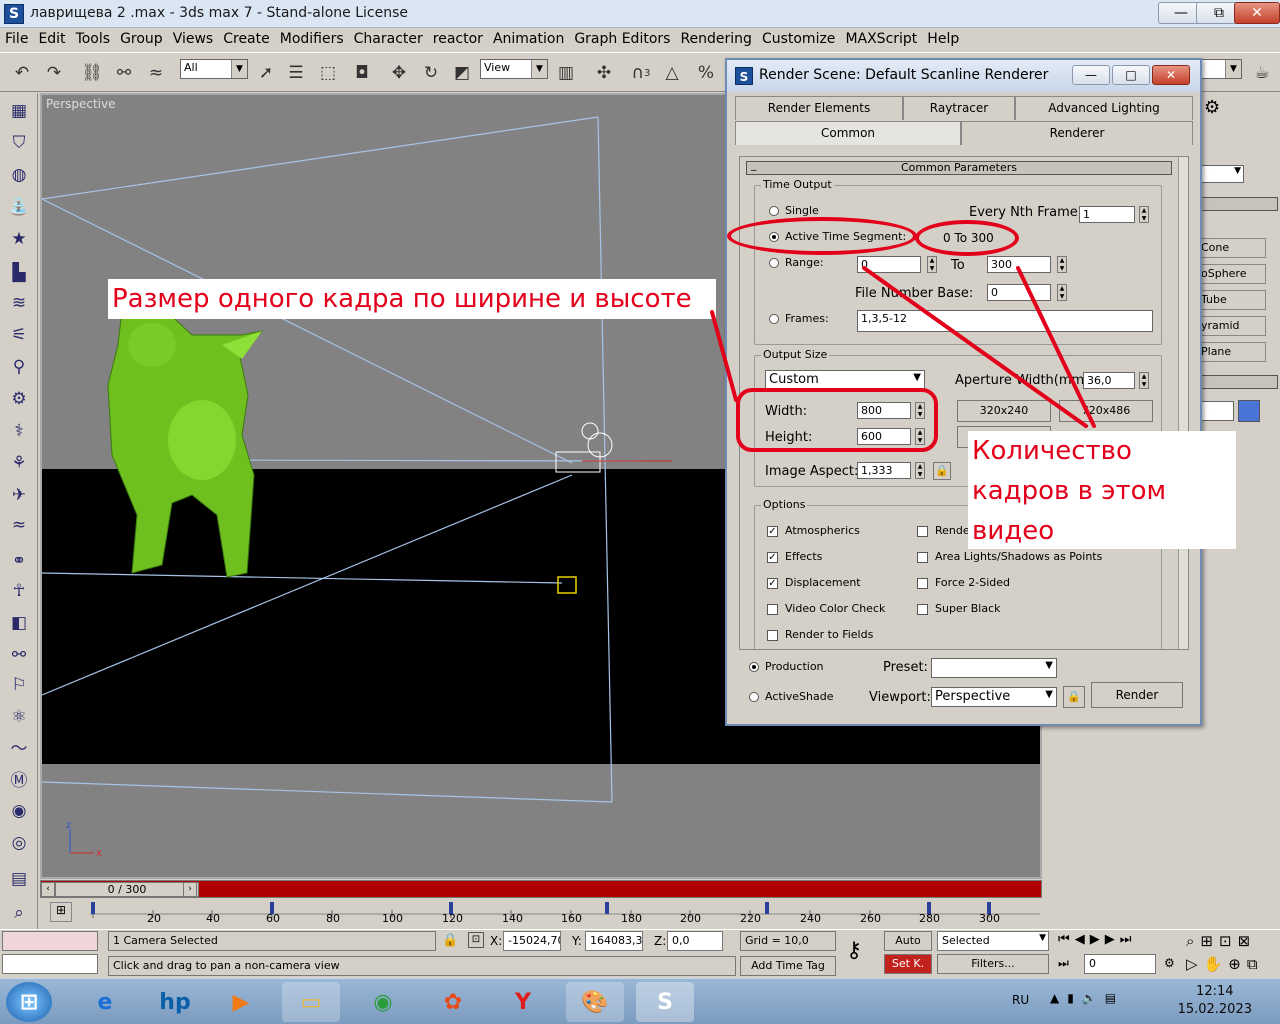 Image resolution: width=1280 pixels, height=1024 pixels. I want to click on range-radio, so click(774, 263).